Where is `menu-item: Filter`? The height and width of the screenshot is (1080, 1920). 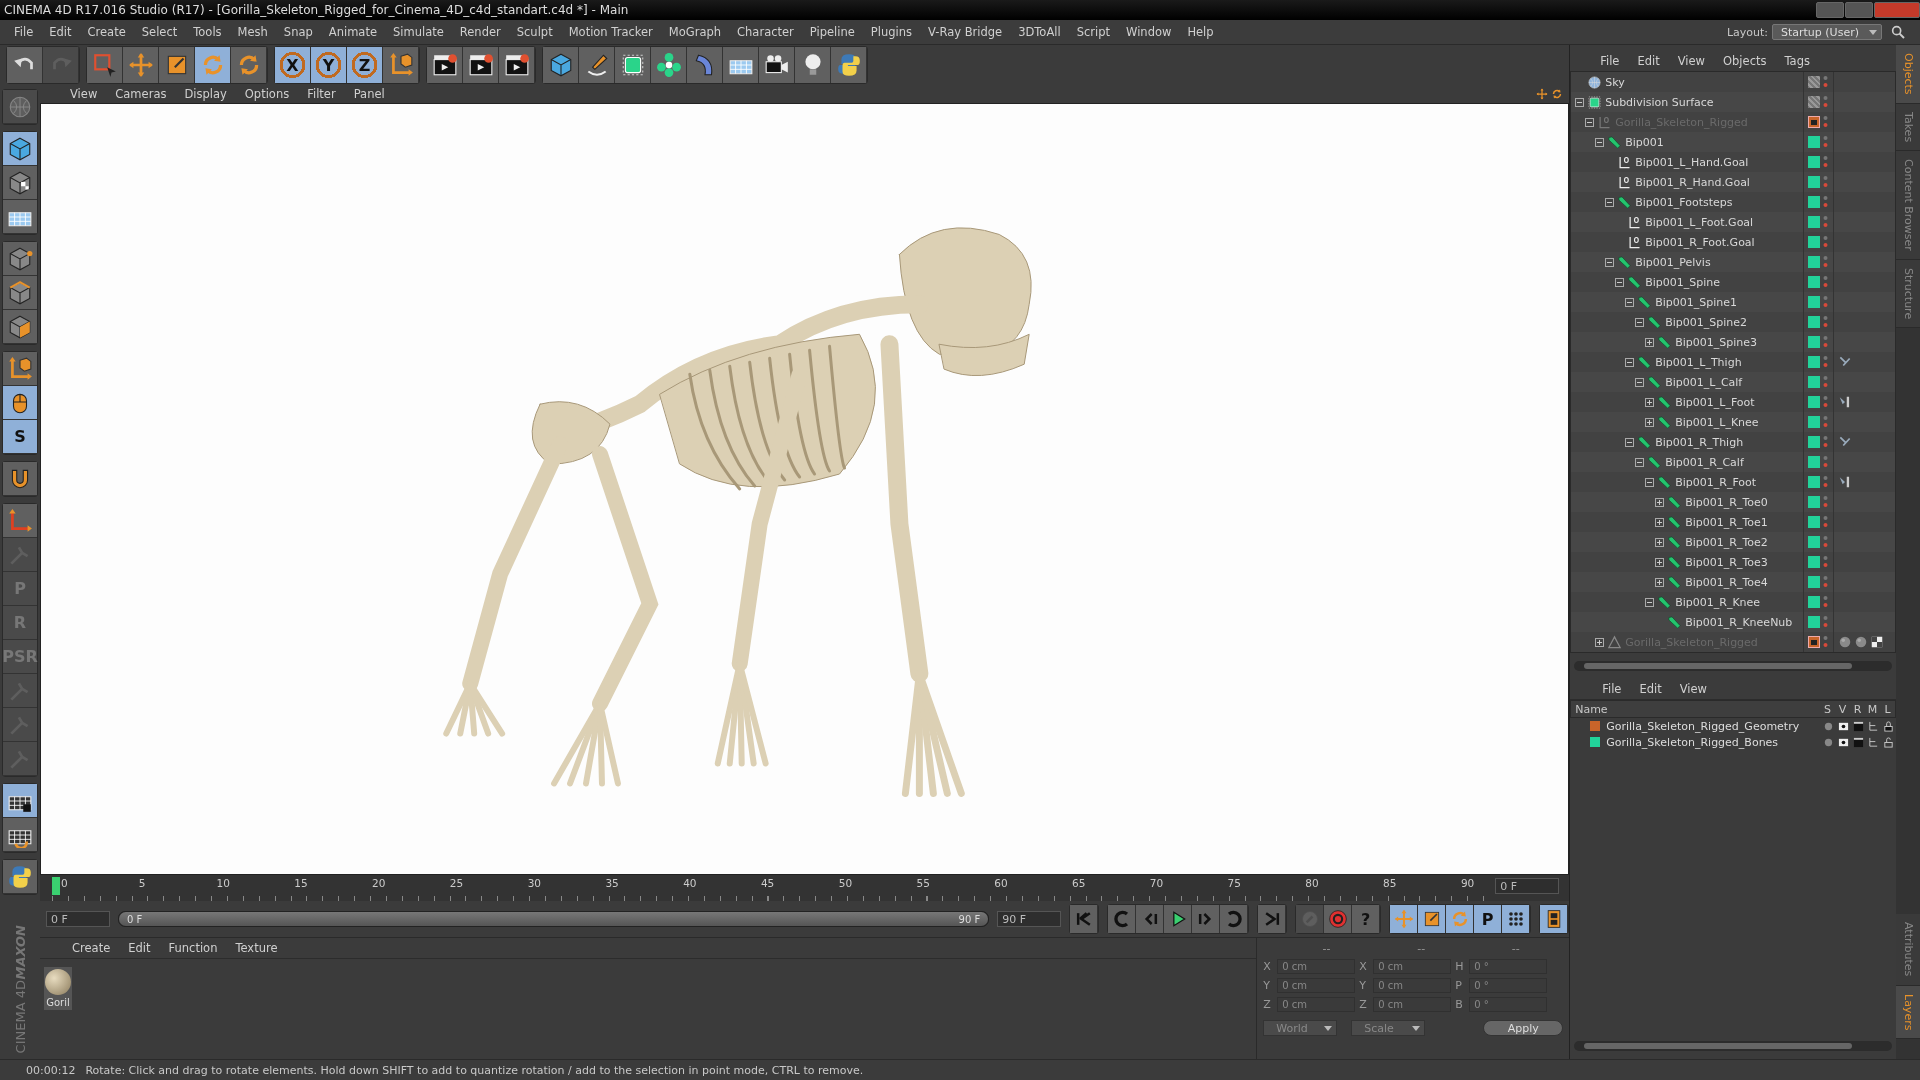 menu-item: Filter is located at coordinates (321, 94).